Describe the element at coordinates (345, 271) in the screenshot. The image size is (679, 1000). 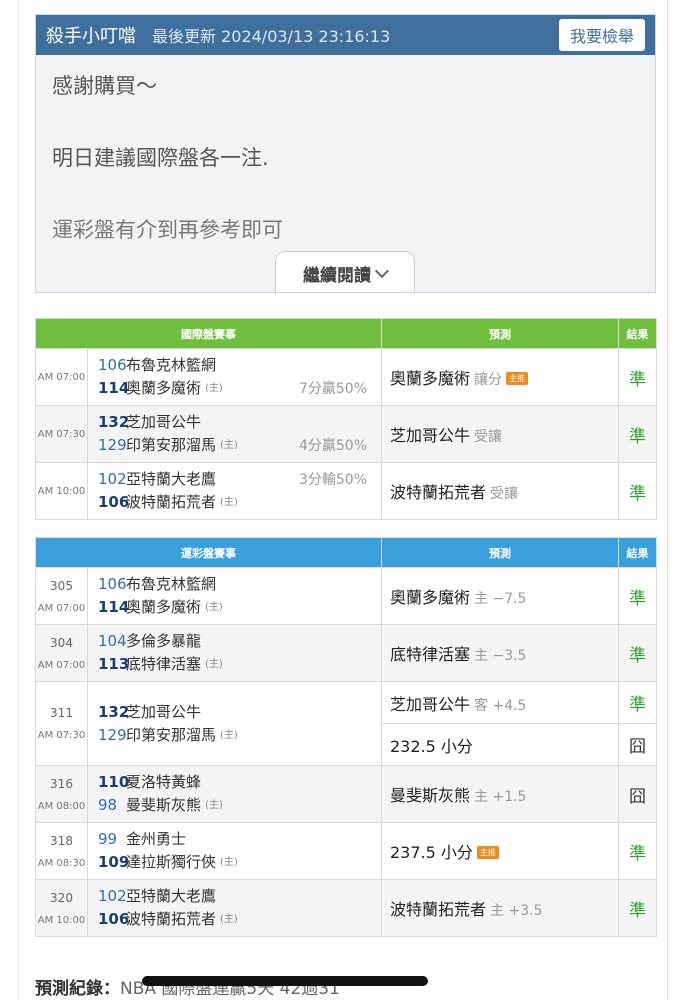
I see `read-more-button: 繼續閱讀` at that location.